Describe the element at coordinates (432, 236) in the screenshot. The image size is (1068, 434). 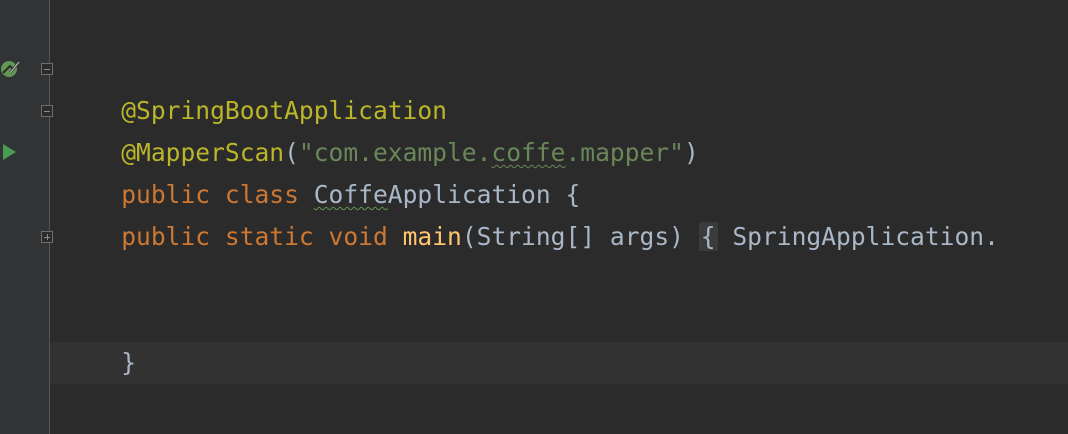
I see `method-name: main` at that location.